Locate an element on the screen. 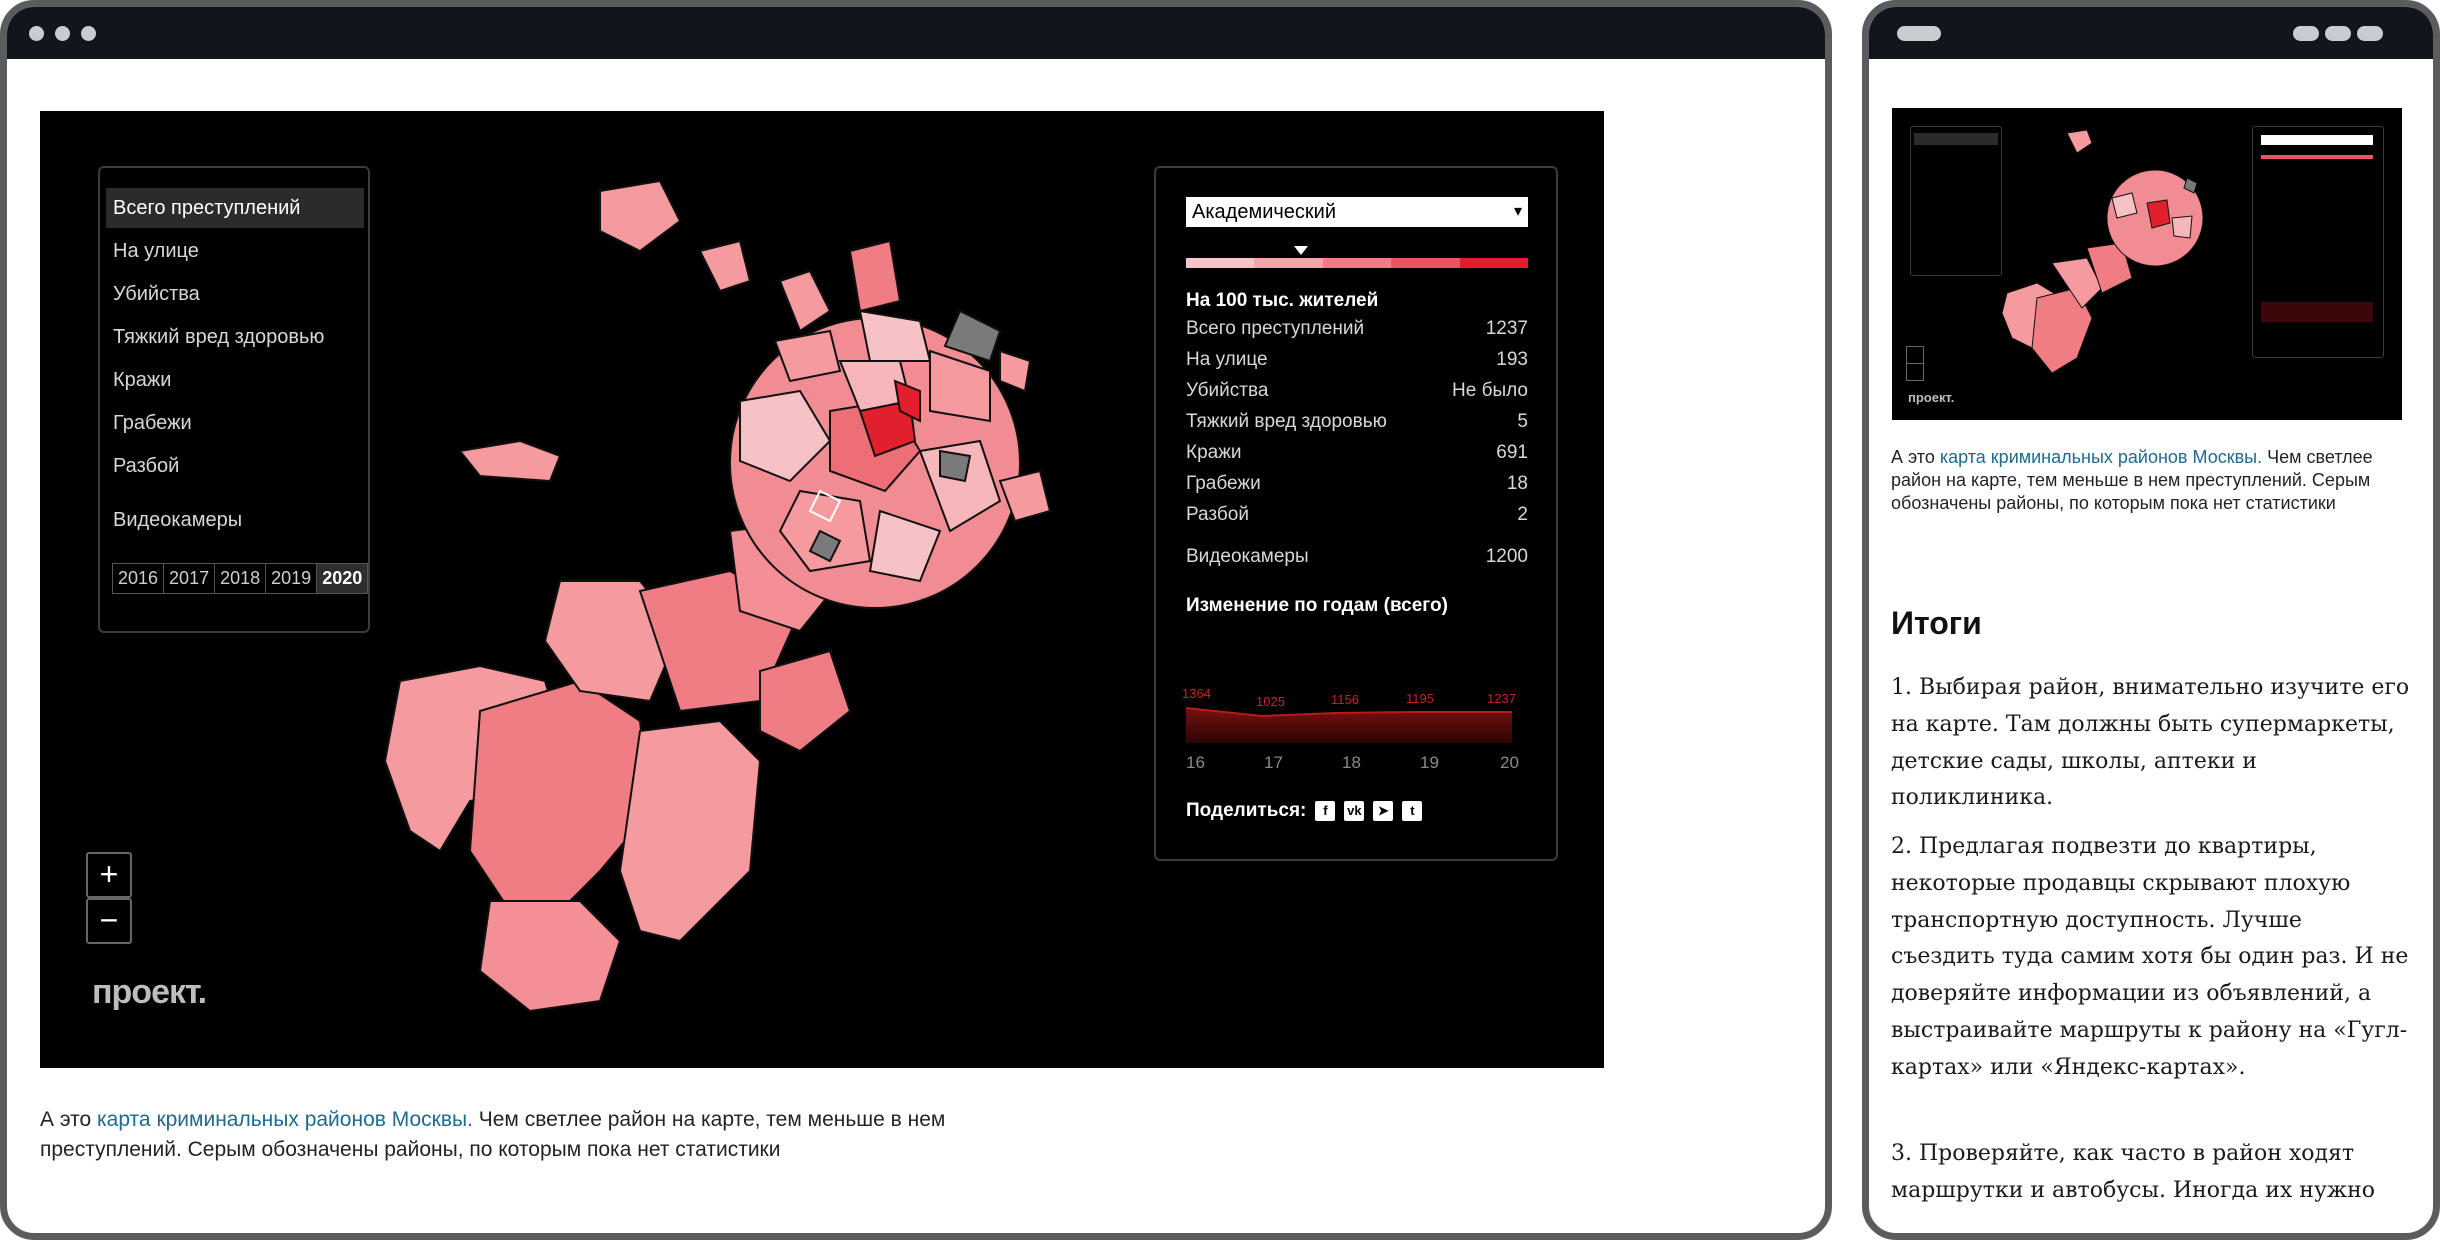  category-murders: Убийства is located at coordinates (235, 294).